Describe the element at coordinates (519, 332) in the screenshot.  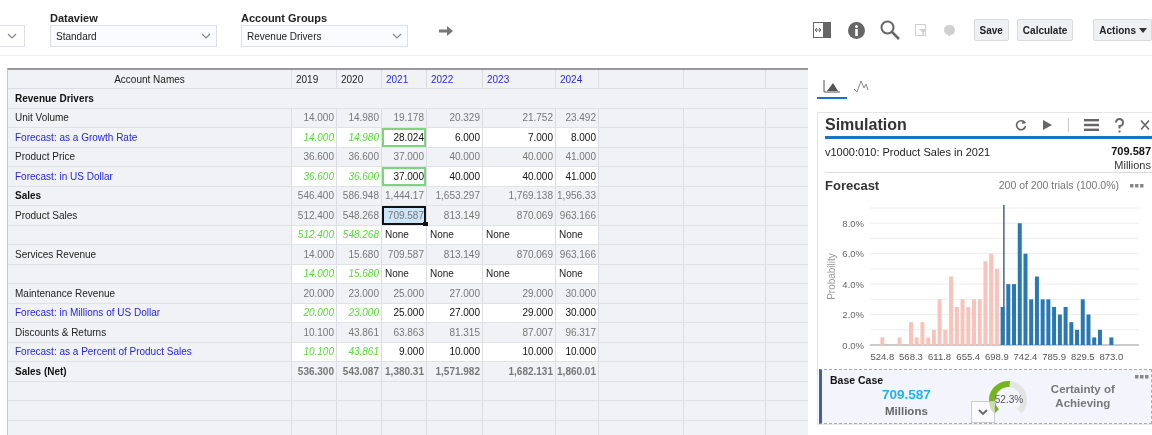
I see `table-cell: 87.007` at that location.